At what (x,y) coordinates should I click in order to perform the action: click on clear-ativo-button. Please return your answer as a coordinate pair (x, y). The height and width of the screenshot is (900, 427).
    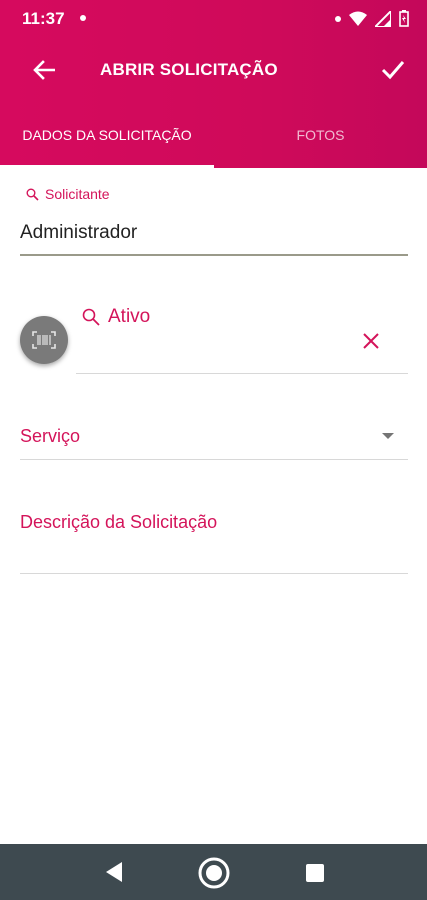
    Looking at the image, I should click on (371, 341).